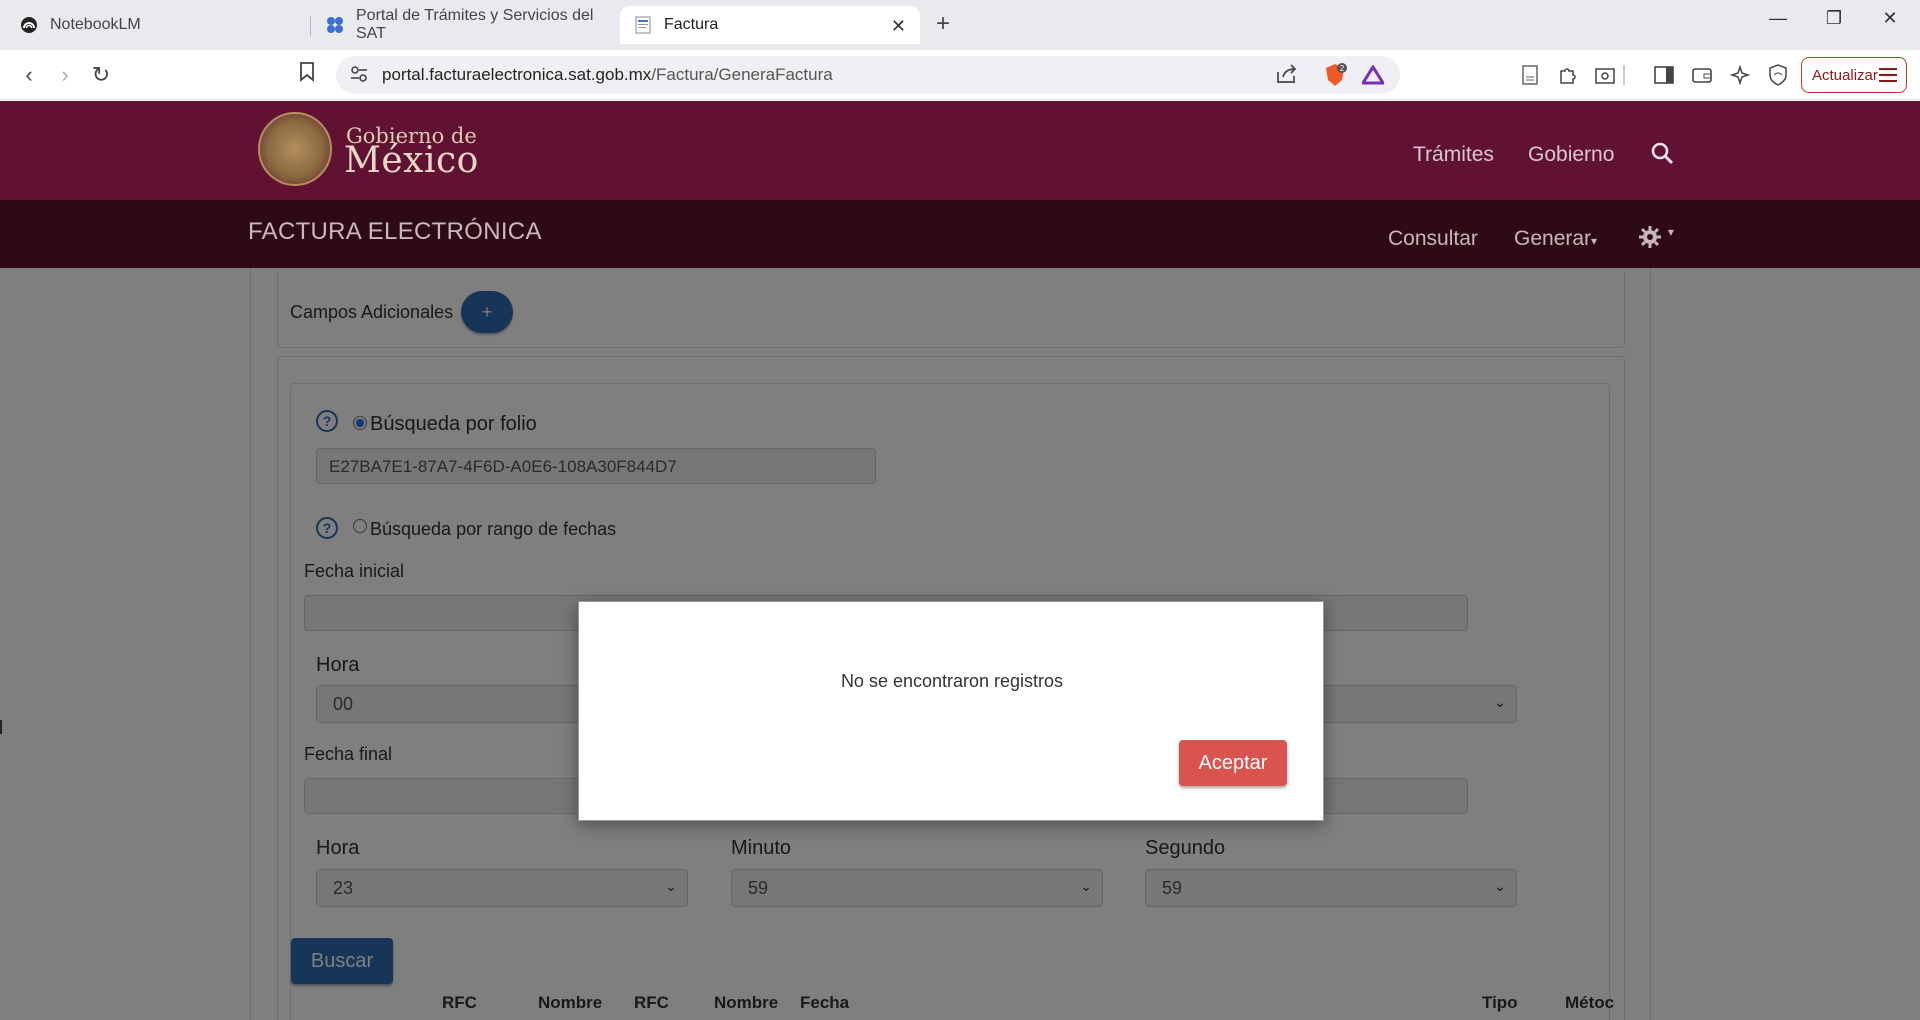 This screenshot has width=1920, height=1020. I want to click on alert-message: No se encontraron registros, so click(952, 681).